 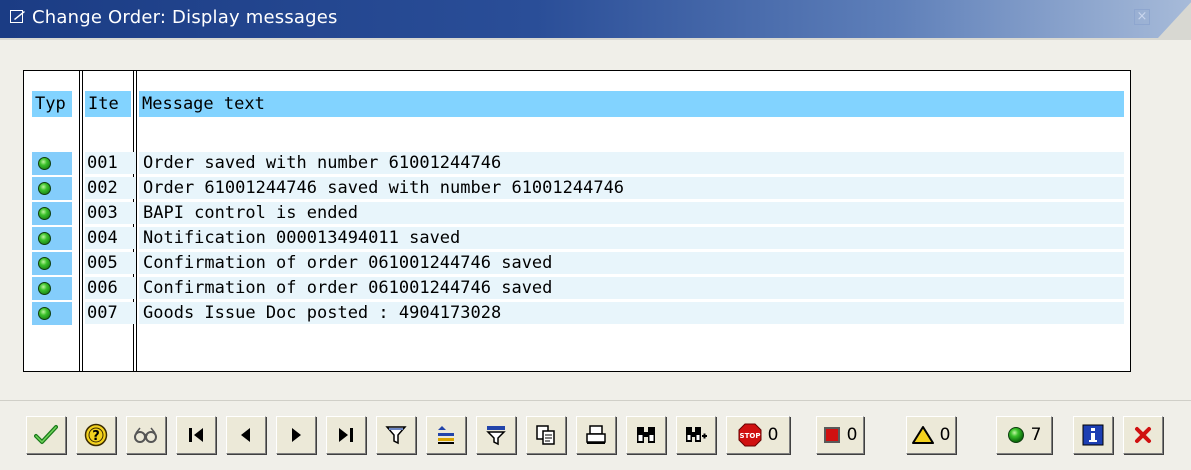 I want to click on warning-messages-button: 0, so click(x=931, y=435).